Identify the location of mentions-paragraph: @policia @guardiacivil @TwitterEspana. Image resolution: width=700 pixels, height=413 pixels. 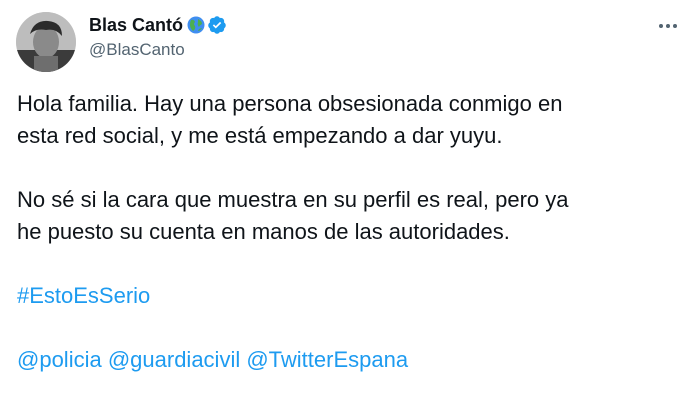
(347, 360).